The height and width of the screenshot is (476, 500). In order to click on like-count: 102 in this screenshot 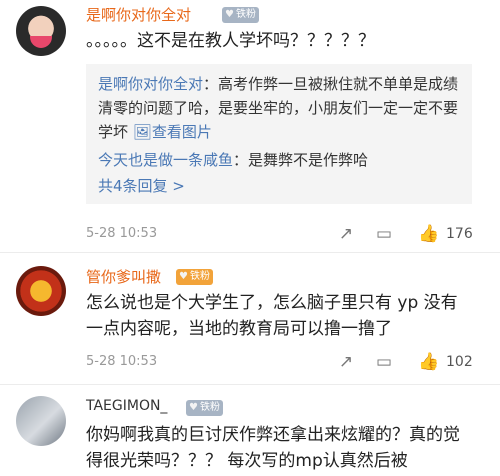, I will do `click(459, 362)`.